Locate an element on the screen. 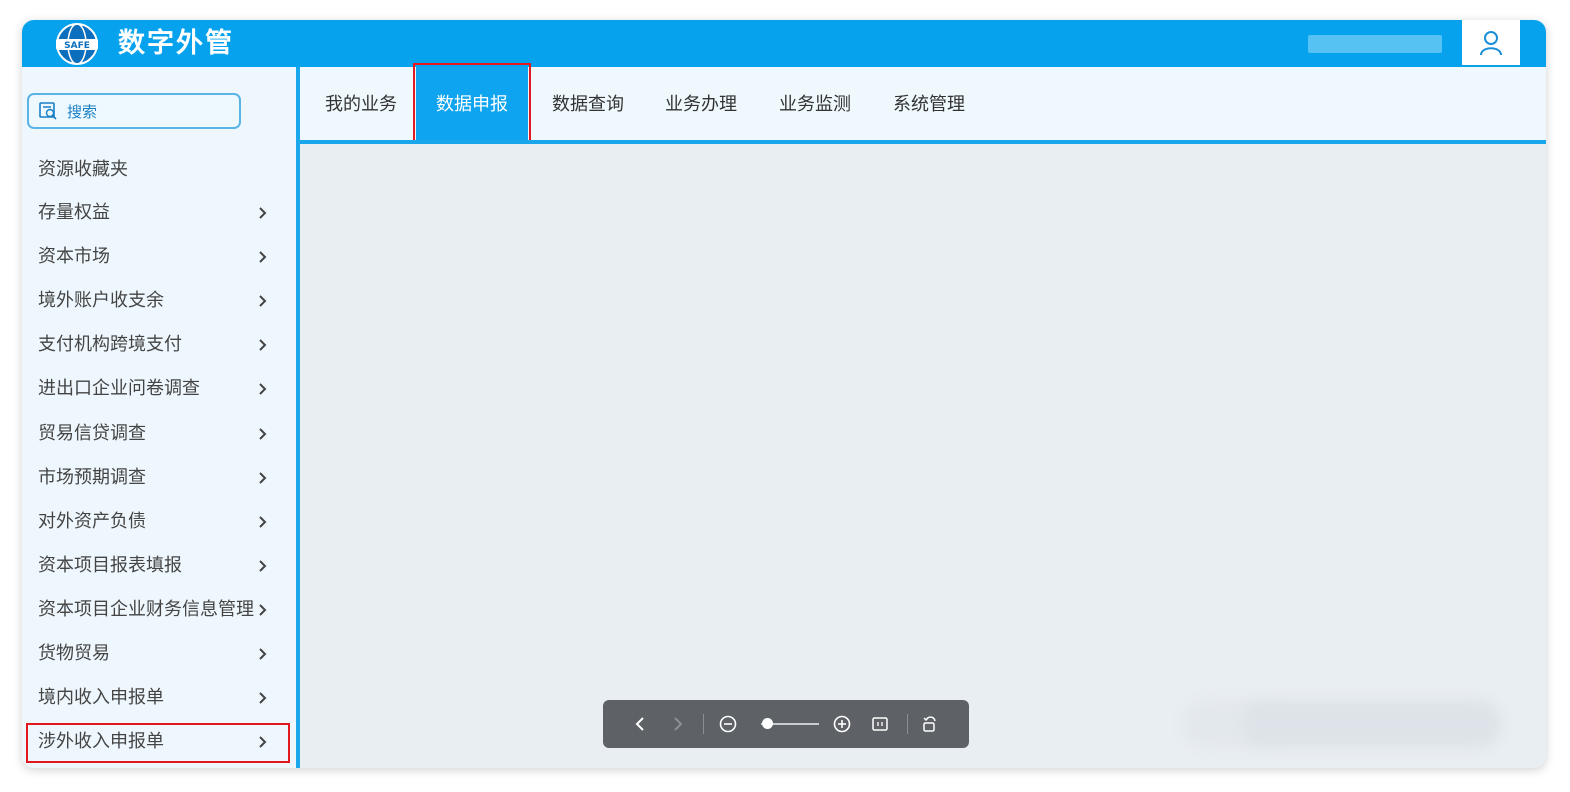  sidebar-item-import-export-survey: 进出口企业问卷调查 is located at coordinates (119, 389).